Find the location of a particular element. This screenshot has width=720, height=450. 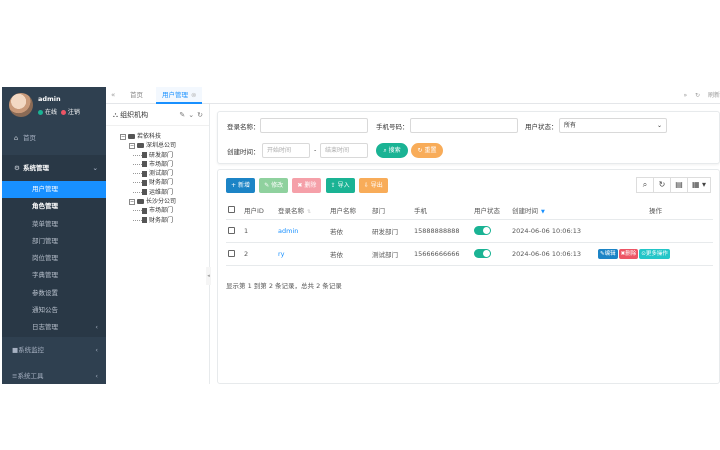

export-button: ⇩ 导出 is located at coordinates (373, 185).